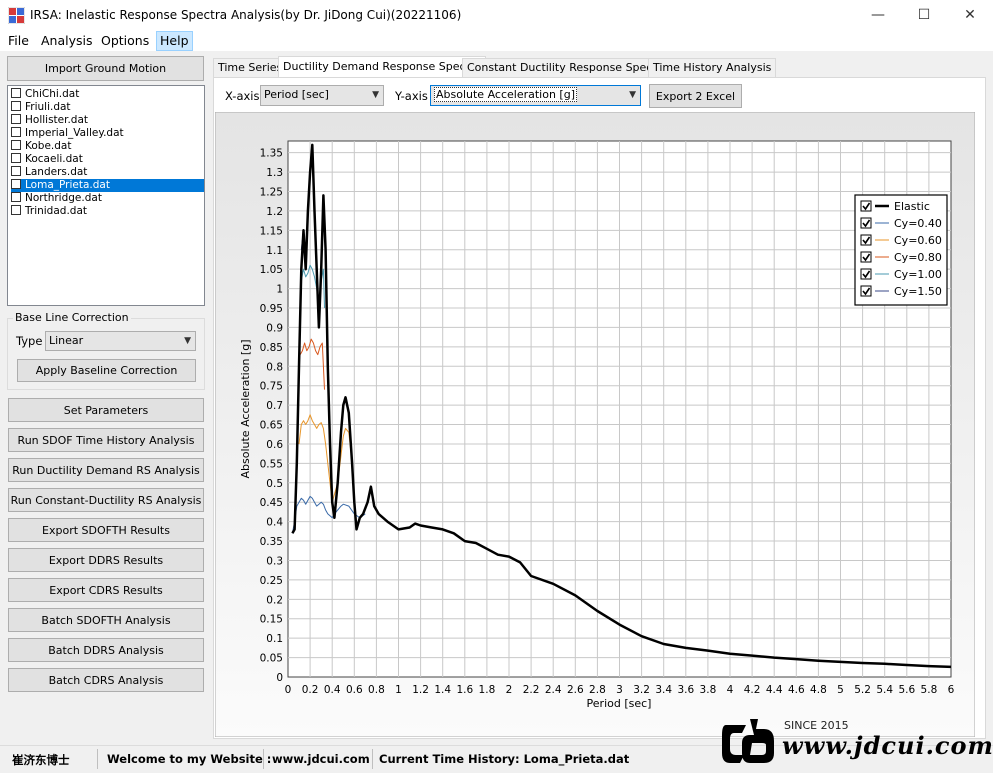  I want to click on export-excel-button: Export 2 Excel, so click(695, 96).